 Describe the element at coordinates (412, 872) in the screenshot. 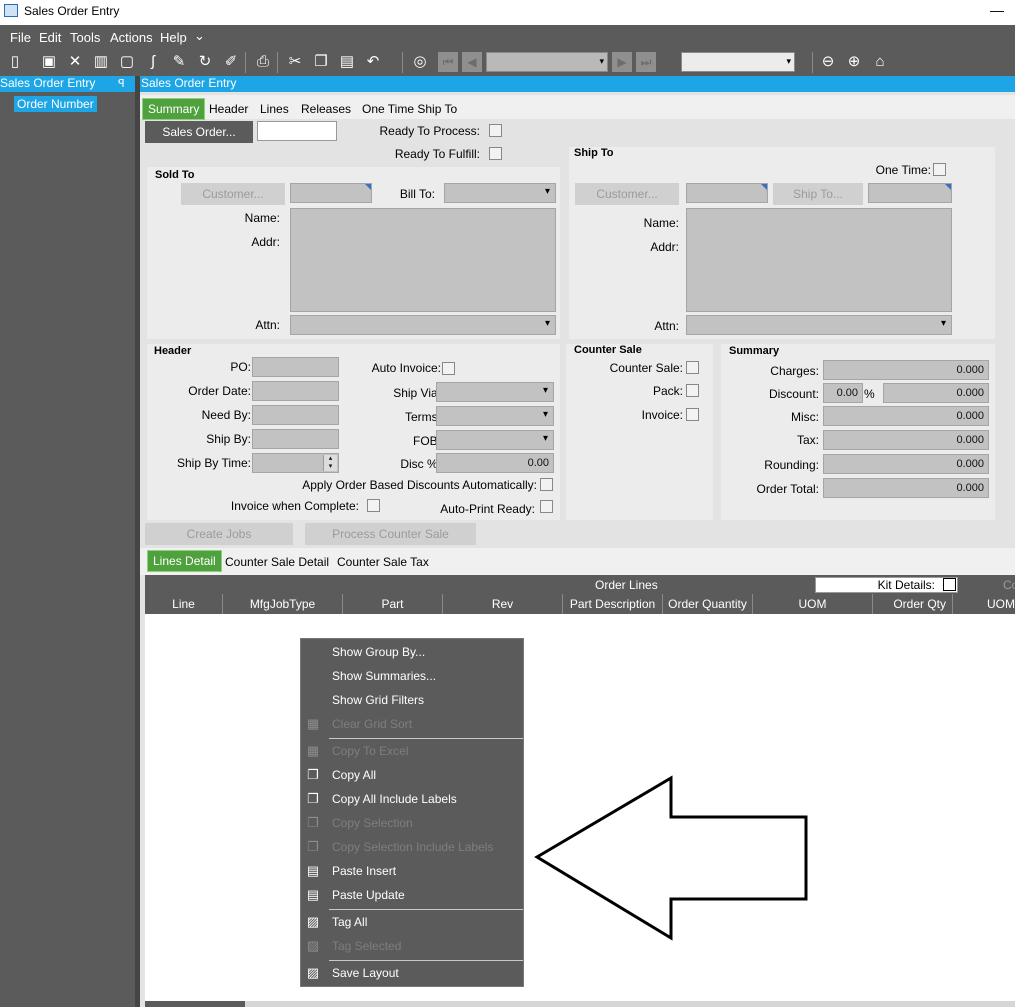

I see `menu-item-paste-insert: ▤ Paste Insert` at that location.